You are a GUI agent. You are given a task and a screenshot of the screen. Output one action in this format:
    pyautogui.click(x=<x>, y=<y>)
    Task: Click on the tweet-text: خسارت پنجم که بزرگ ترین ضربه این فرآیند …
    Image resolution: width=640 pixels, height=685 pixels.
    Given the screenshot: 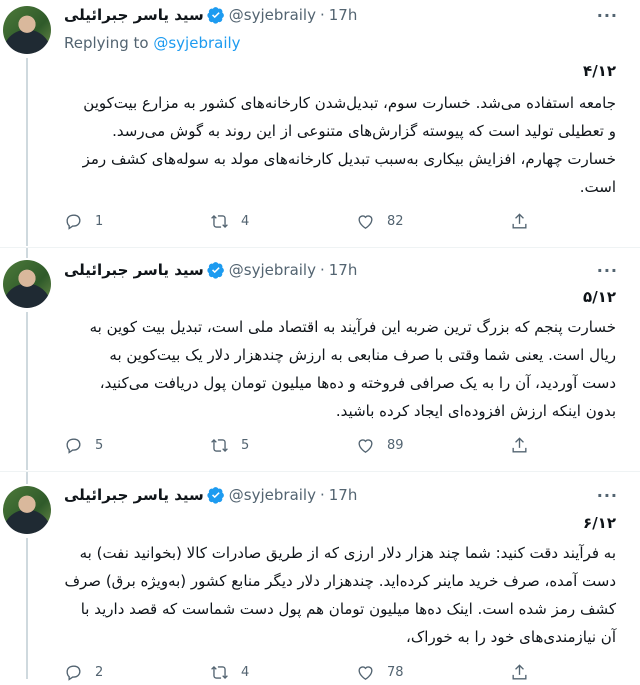 What is the action you would take?
    pyautogui.click(x=352, y=369)
    